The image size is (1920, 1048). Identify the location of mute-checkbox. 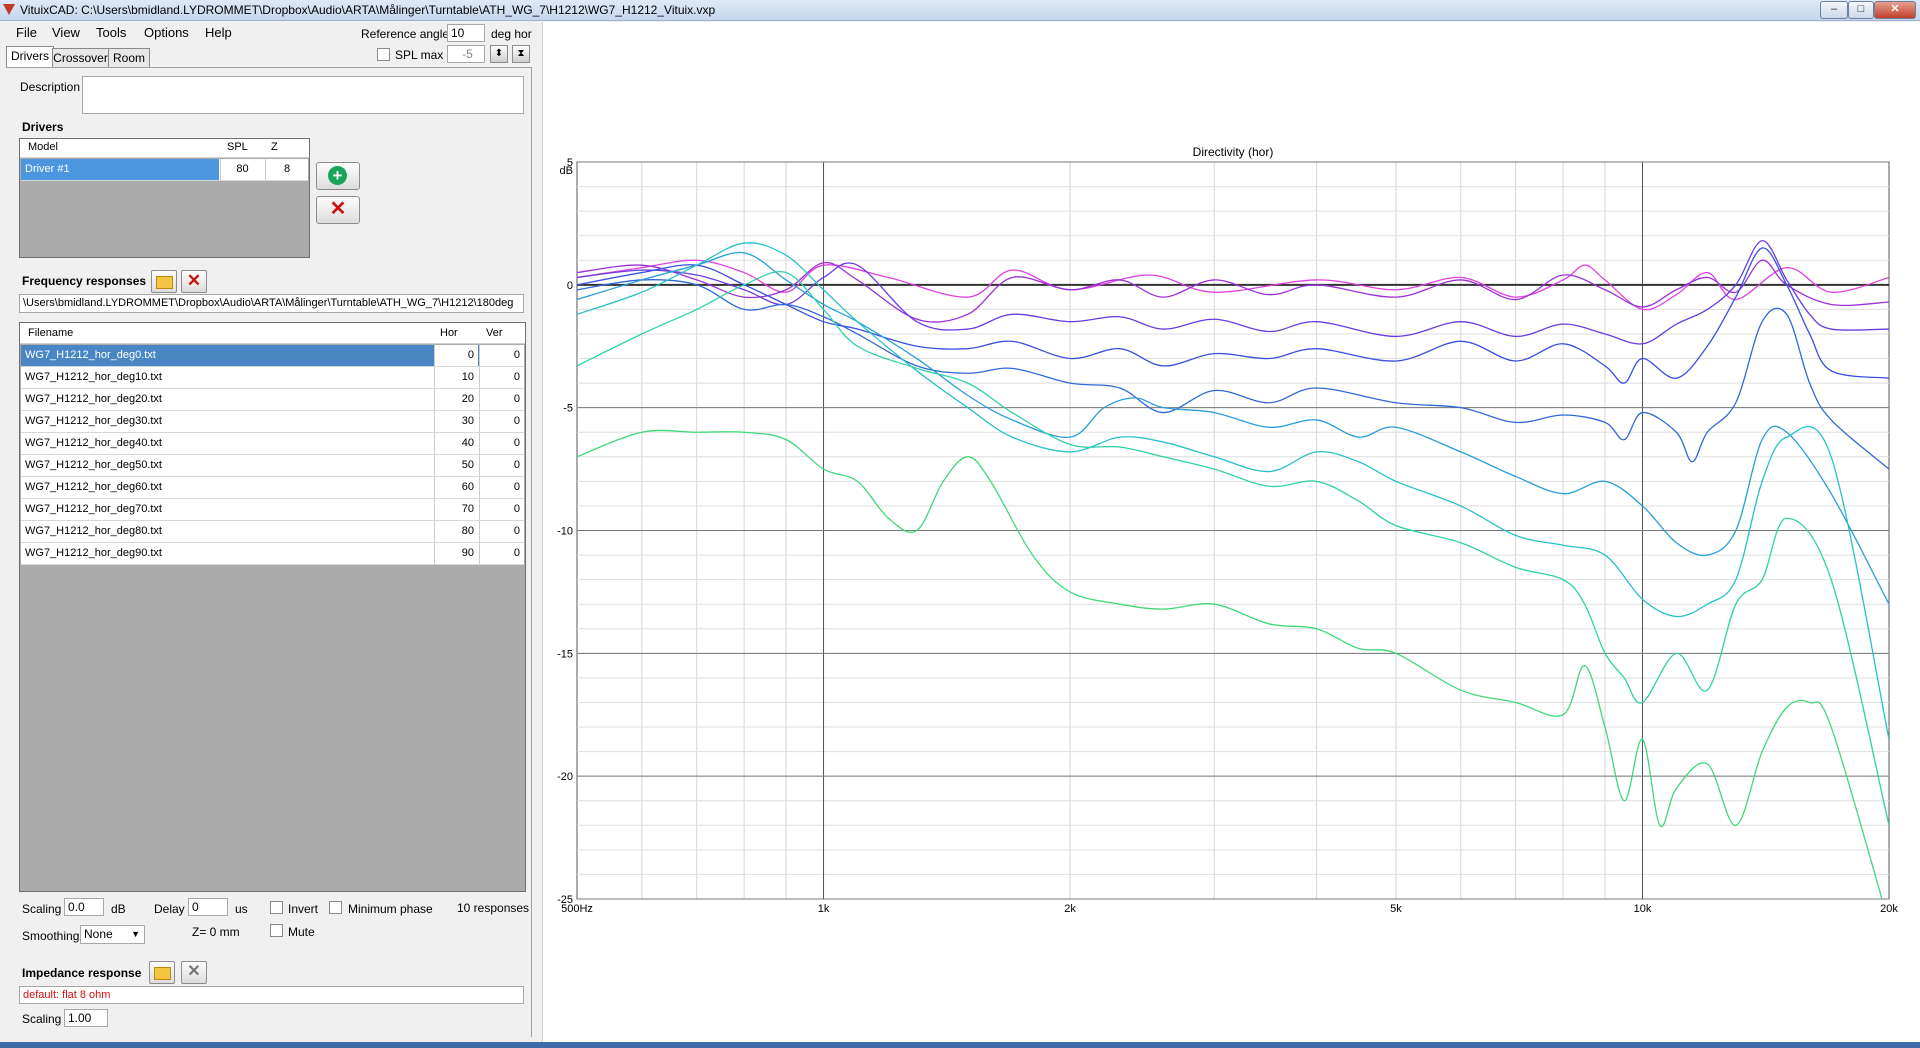
(276, 930).